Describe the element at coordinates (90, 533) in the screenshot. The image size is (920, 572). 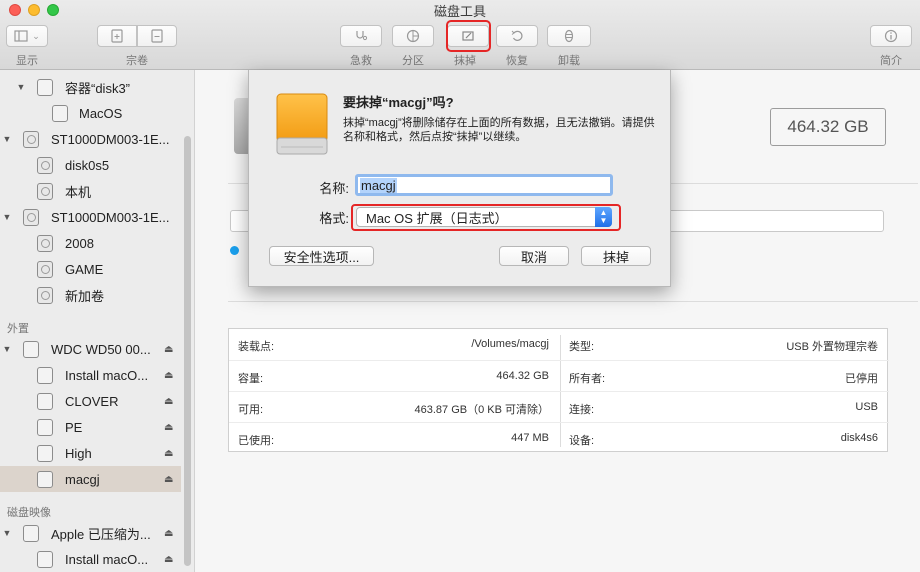
I see `sidebar-item-apple-compressed: ▼ Apple 已压缩为... ⏏` at that location.